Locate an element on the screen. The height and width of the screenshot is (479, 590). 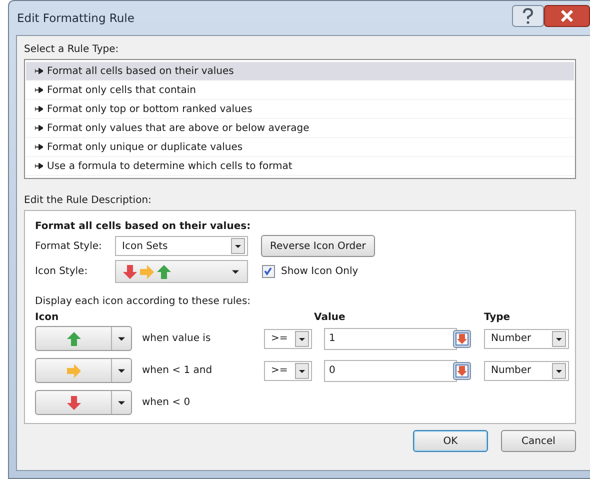
column-header: Value is located at coordinates (330, 317).